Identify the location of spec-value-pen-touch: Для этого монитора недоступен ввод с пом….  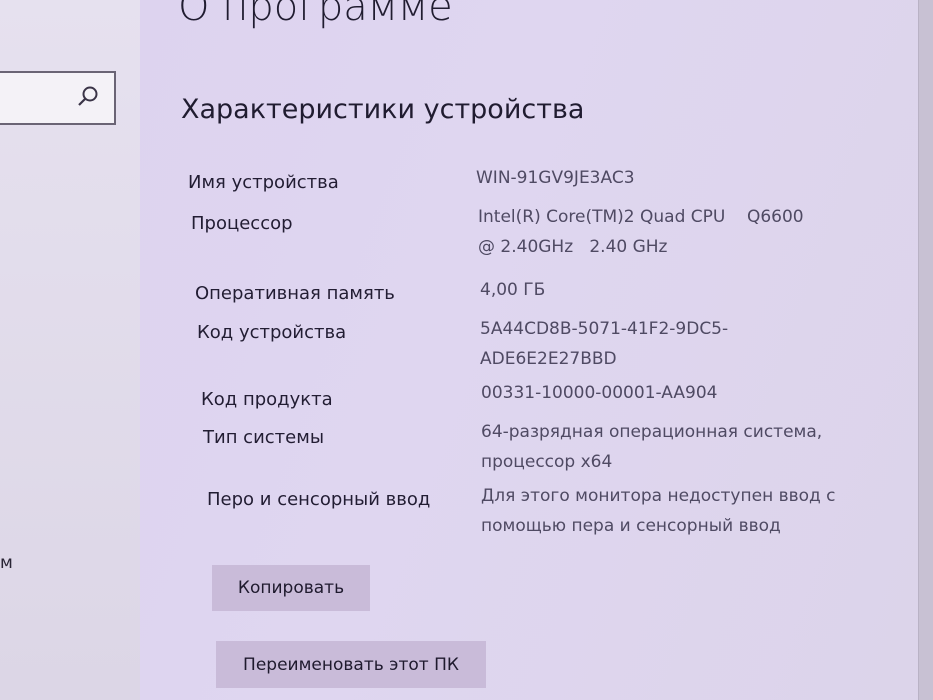
(658, 511).